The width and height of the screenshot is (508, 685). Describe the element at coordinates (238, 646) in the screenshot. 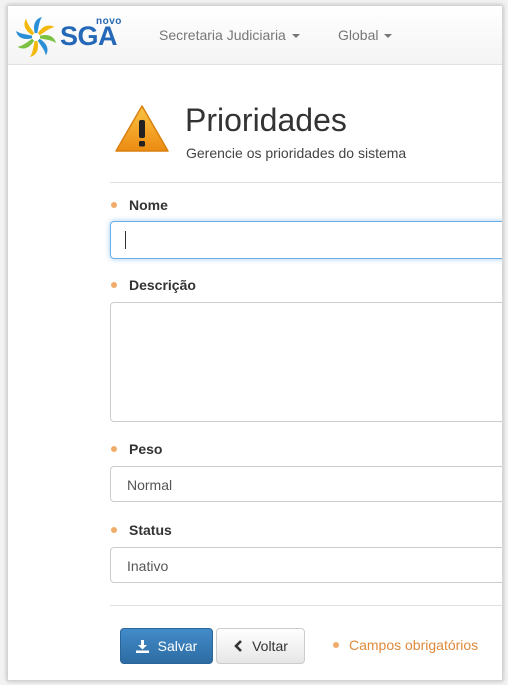

I see `chevron-left-icon` at that location.